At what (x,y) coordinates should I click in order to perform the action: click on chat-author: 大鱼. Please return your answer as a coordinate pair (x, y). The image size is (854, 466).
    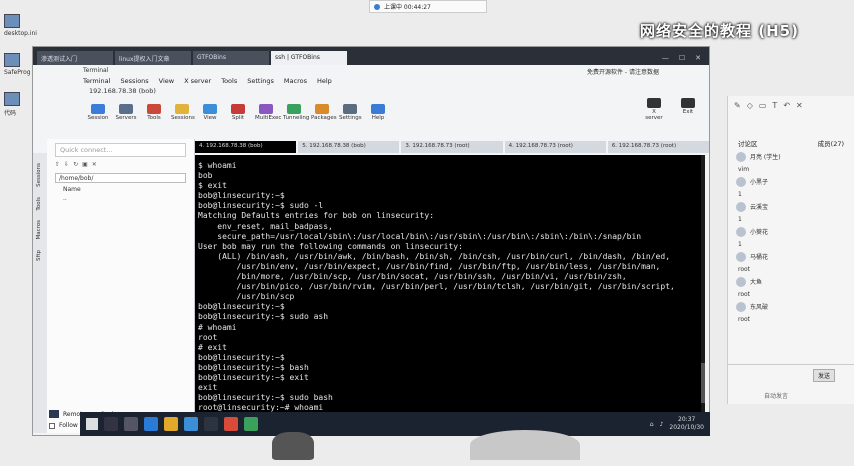
    Looking at the image, I should click on (756, 282).